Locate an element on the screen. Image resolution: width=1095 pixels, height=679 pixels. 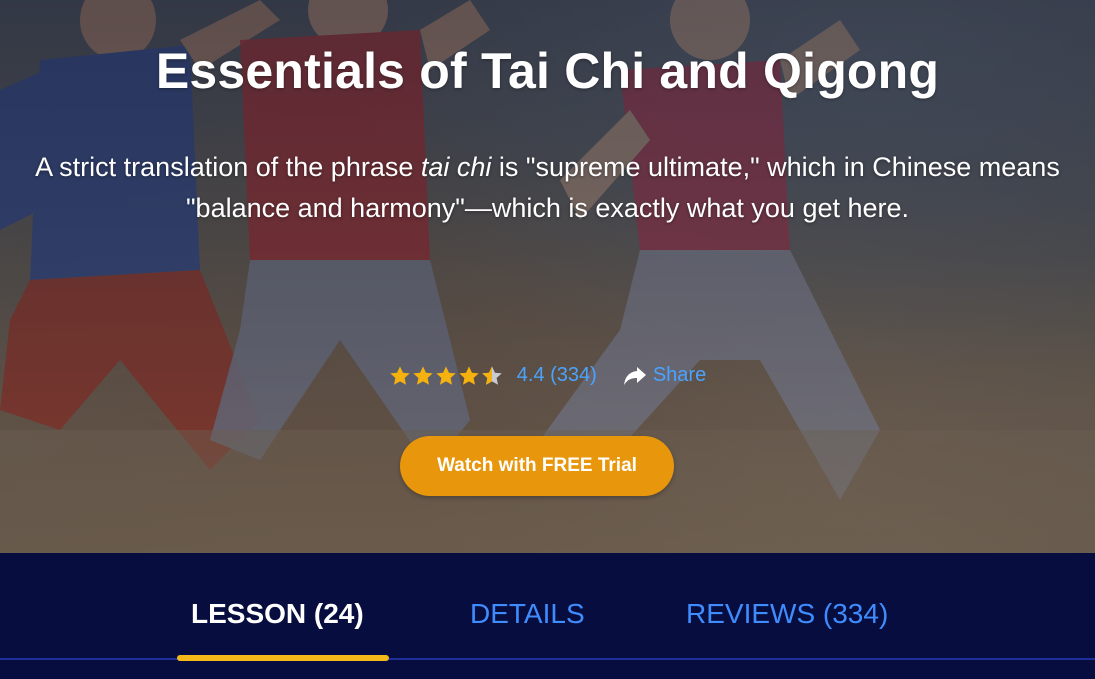
share-label: Share is located at coordinates (679, 375).